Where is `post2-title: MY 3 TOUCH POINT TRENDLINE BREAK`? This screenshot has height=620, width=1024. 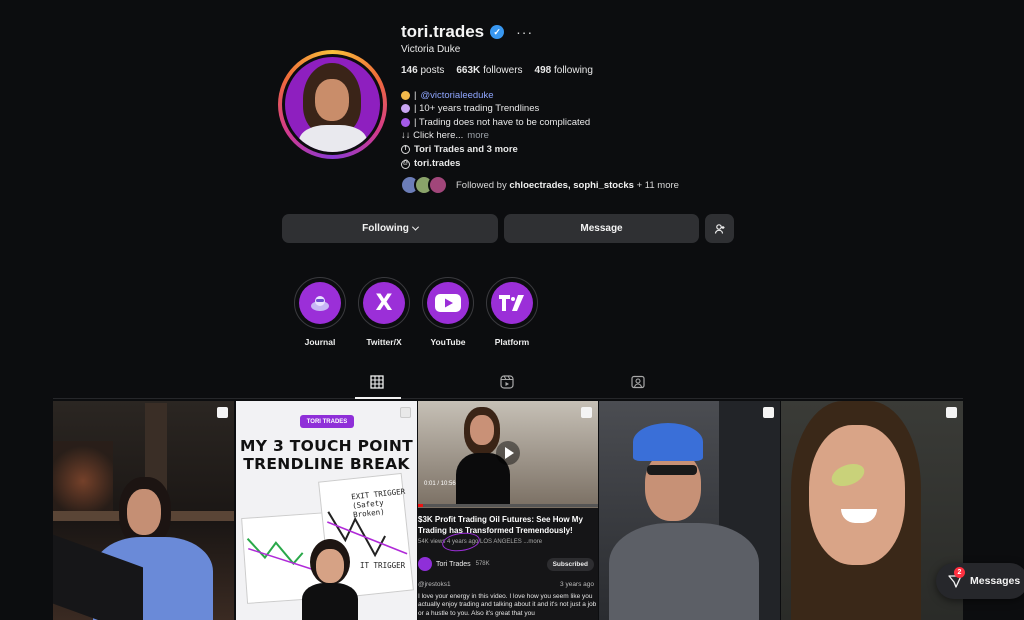 post2-title: MY 3 TOUCH POINT TRENDLINE BREAK is located at coordinates (326, 455).